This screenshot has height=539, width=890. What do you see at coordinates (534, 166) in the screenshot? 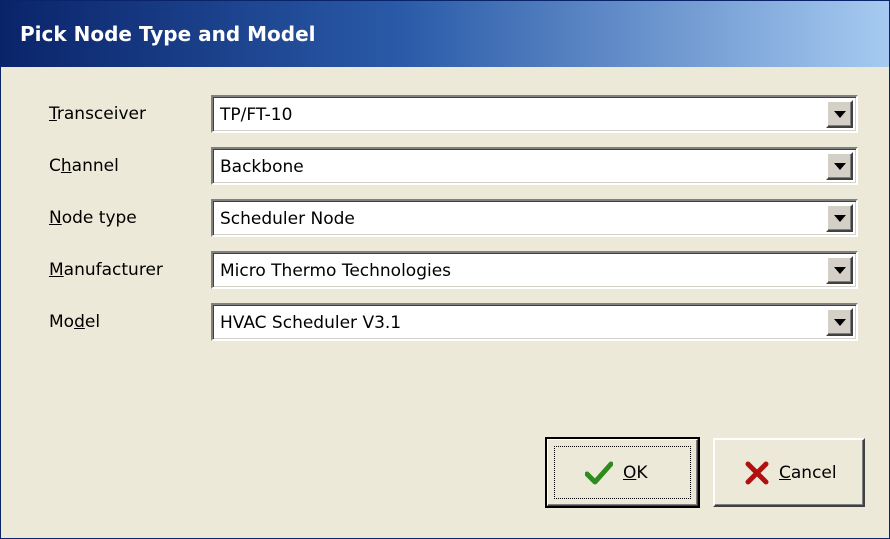
I see `channel-select: Backbone` at bounding box center [534, 166].